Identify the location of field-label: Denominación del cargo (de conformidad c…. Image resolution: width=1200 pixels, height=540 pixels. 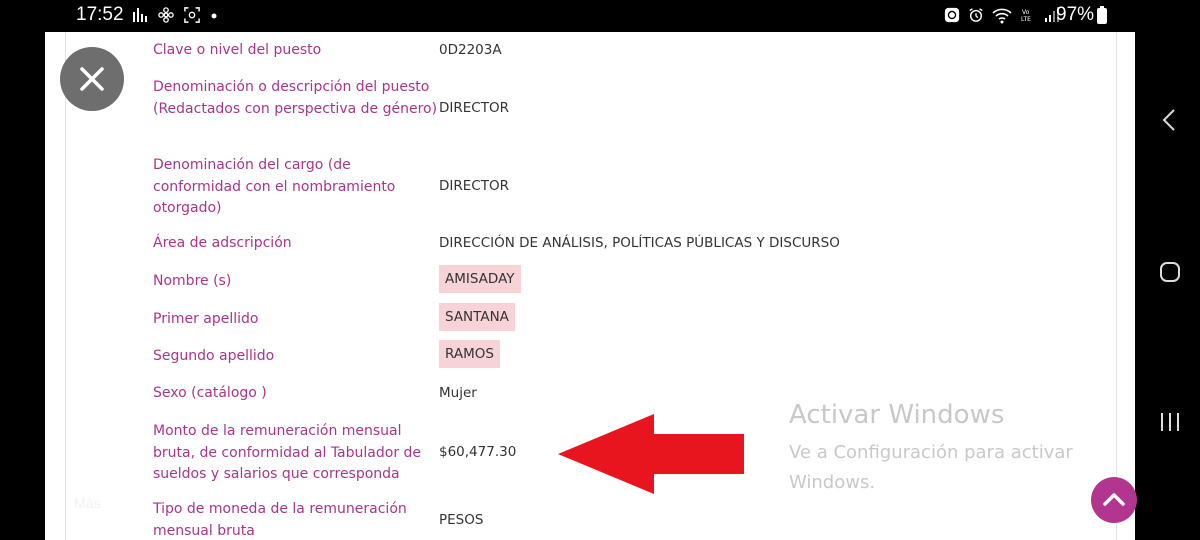
(274, 186).